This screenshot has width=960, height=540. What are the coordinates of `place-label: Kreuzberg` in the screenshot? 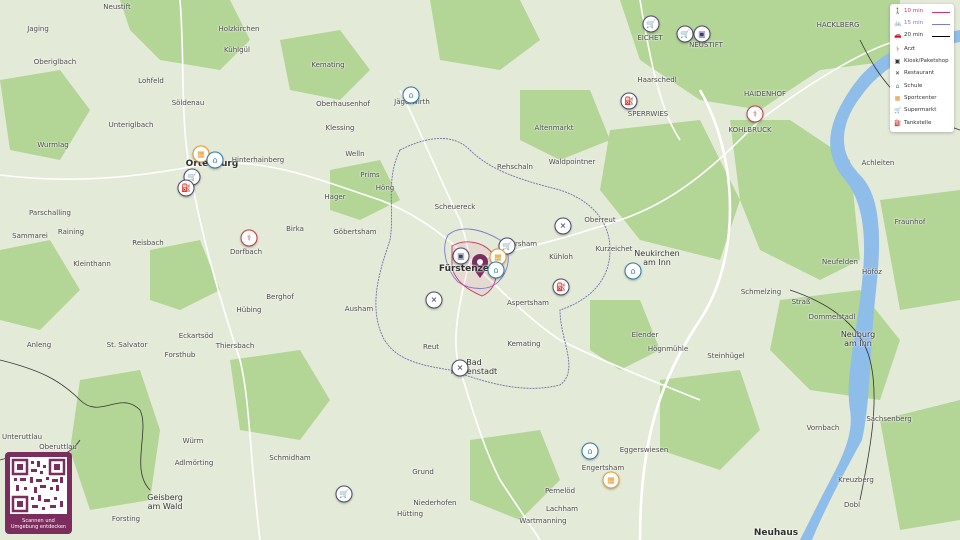 It's located at (856, 480).